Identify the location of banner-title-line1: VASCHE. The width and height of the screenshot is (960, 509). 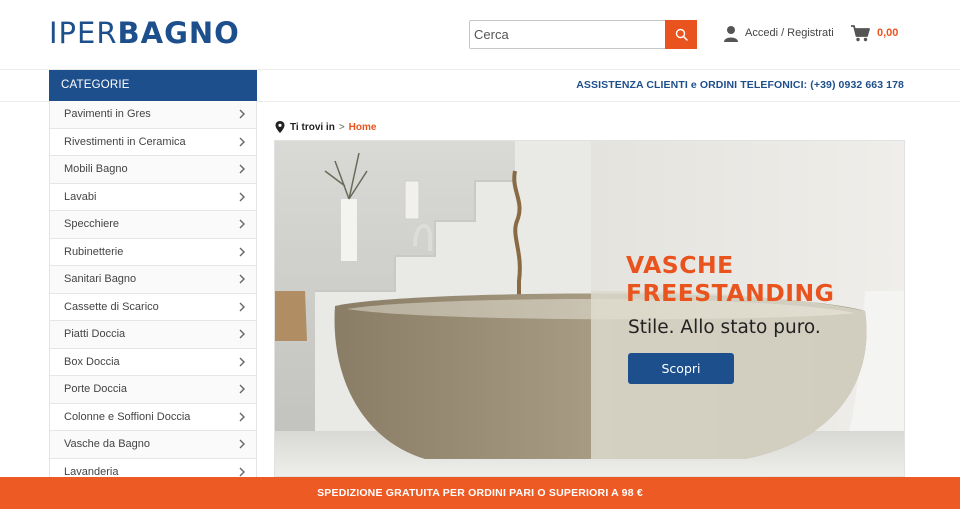
(680, 265).